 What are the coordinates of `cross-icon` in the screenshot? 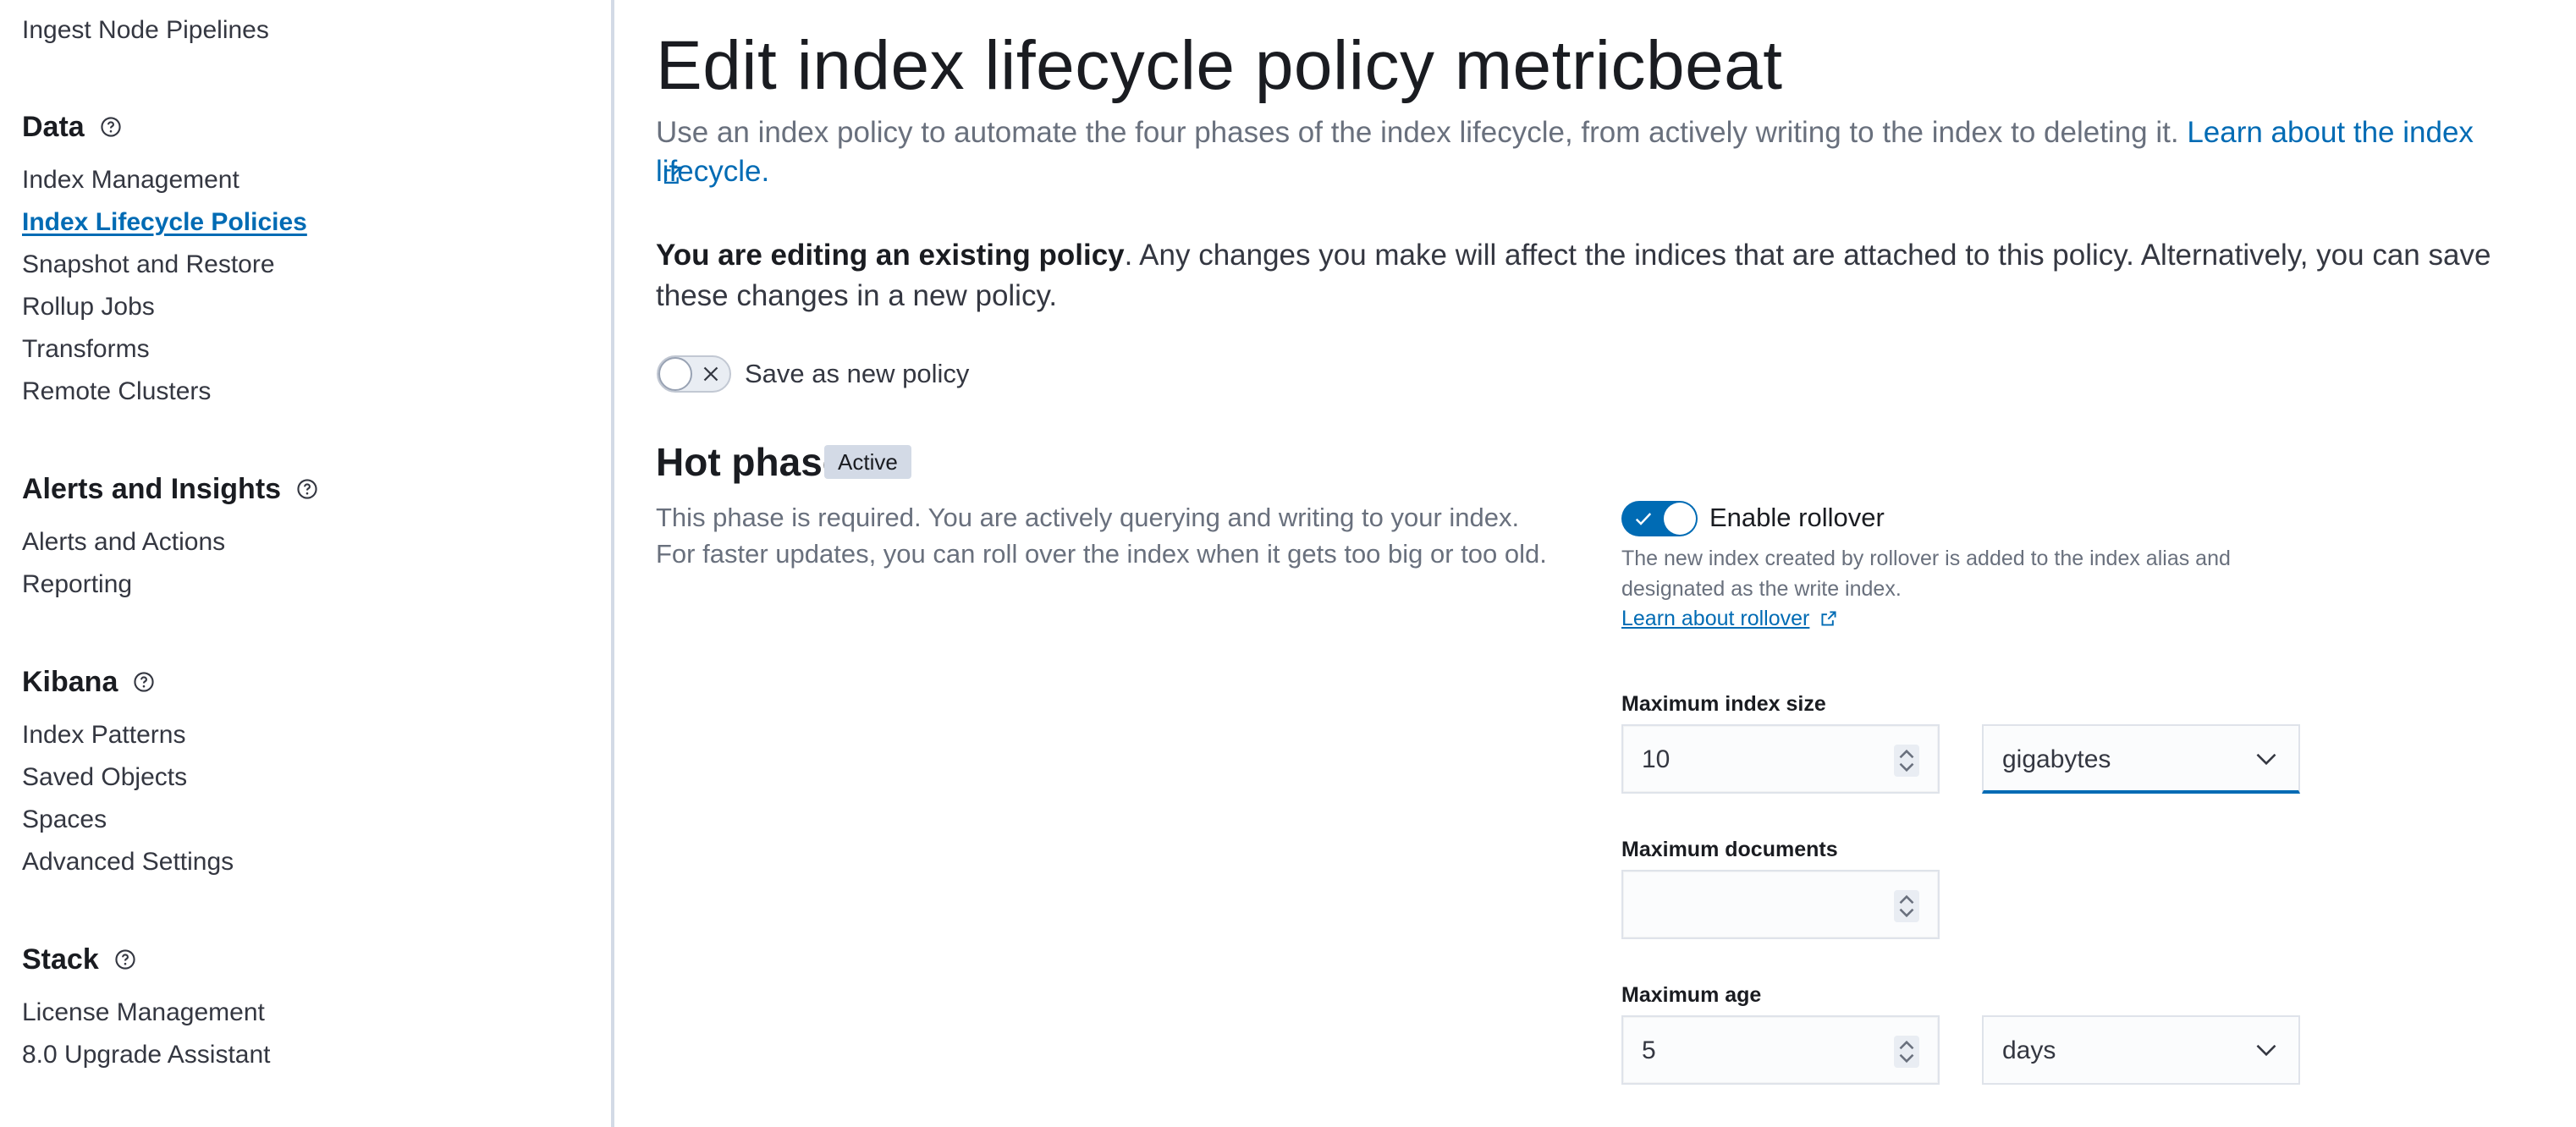 It's located at (710, 374).